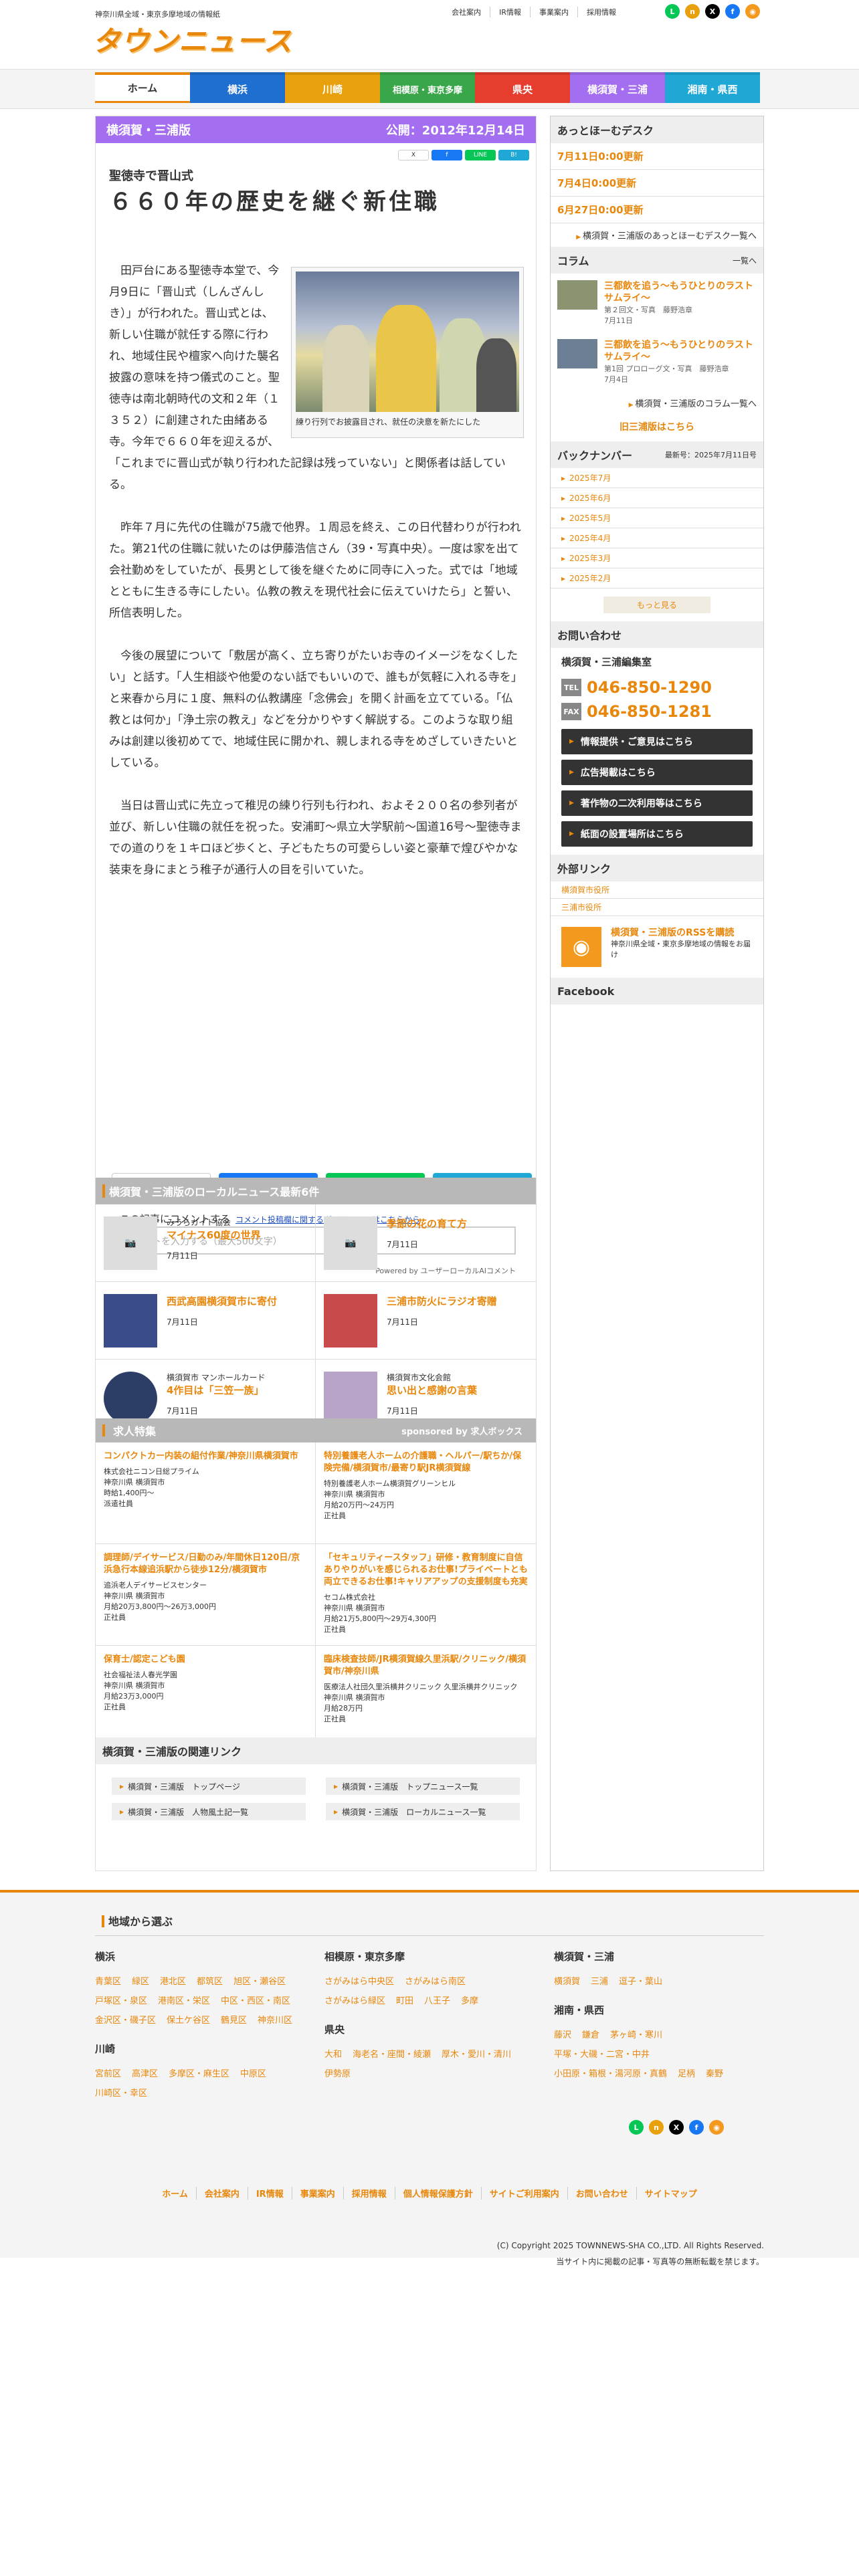 The height and width of the screenshot is (2576, 859). Describe the element at coordinates (405, 2000) in the screenshot. I see `footer-area-link: 町田` at that location.